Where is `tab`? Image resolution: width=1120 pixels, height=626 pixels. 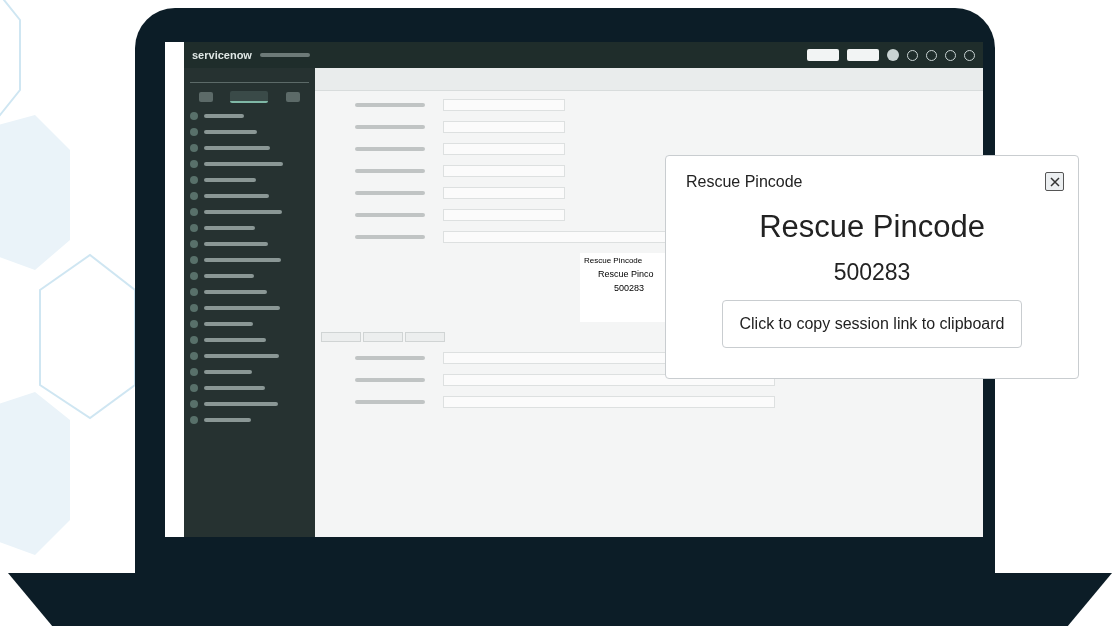
tab is located at coordinates (249, 97).